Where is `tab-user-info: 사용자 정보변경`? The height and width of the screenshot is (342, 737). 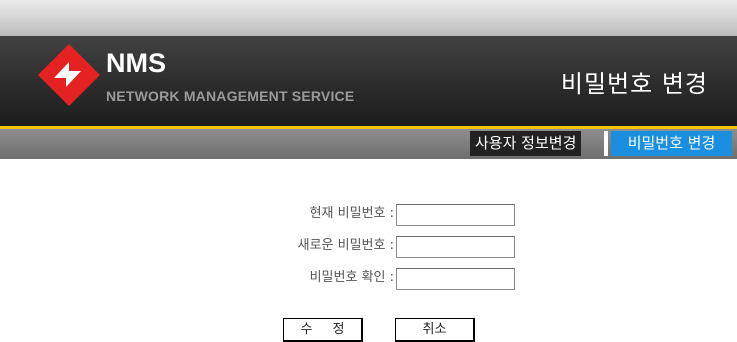
tab-user-info: 사용자 정보변경 is located at coordinates (526, 143).